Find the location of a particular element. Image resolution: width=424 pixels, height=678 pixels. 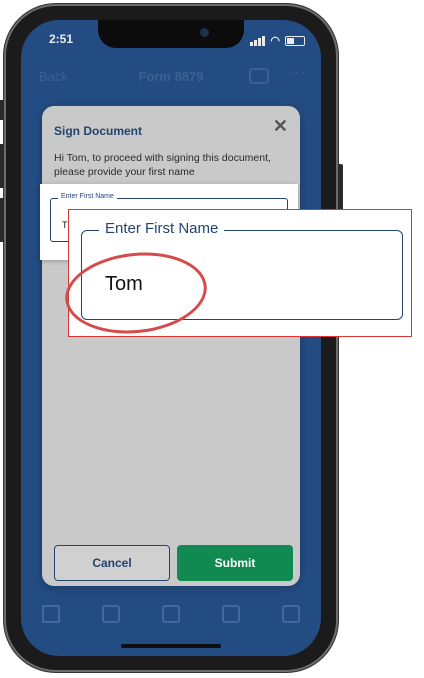

dialog-title: Sign Document is located at coordinates (98, 131).